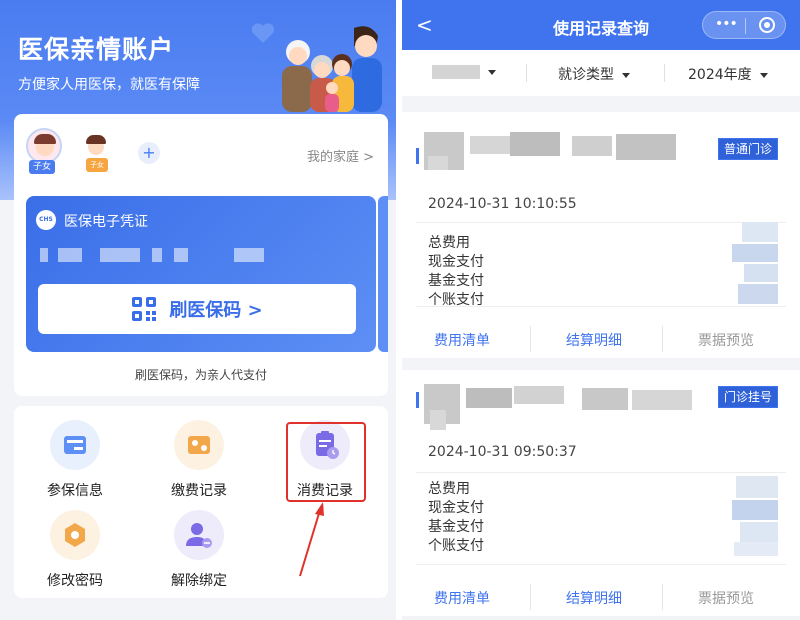 This screenshot has height=620, width=800. I want to click on menu-payment-records: 缴费记录, so click(199, 460).